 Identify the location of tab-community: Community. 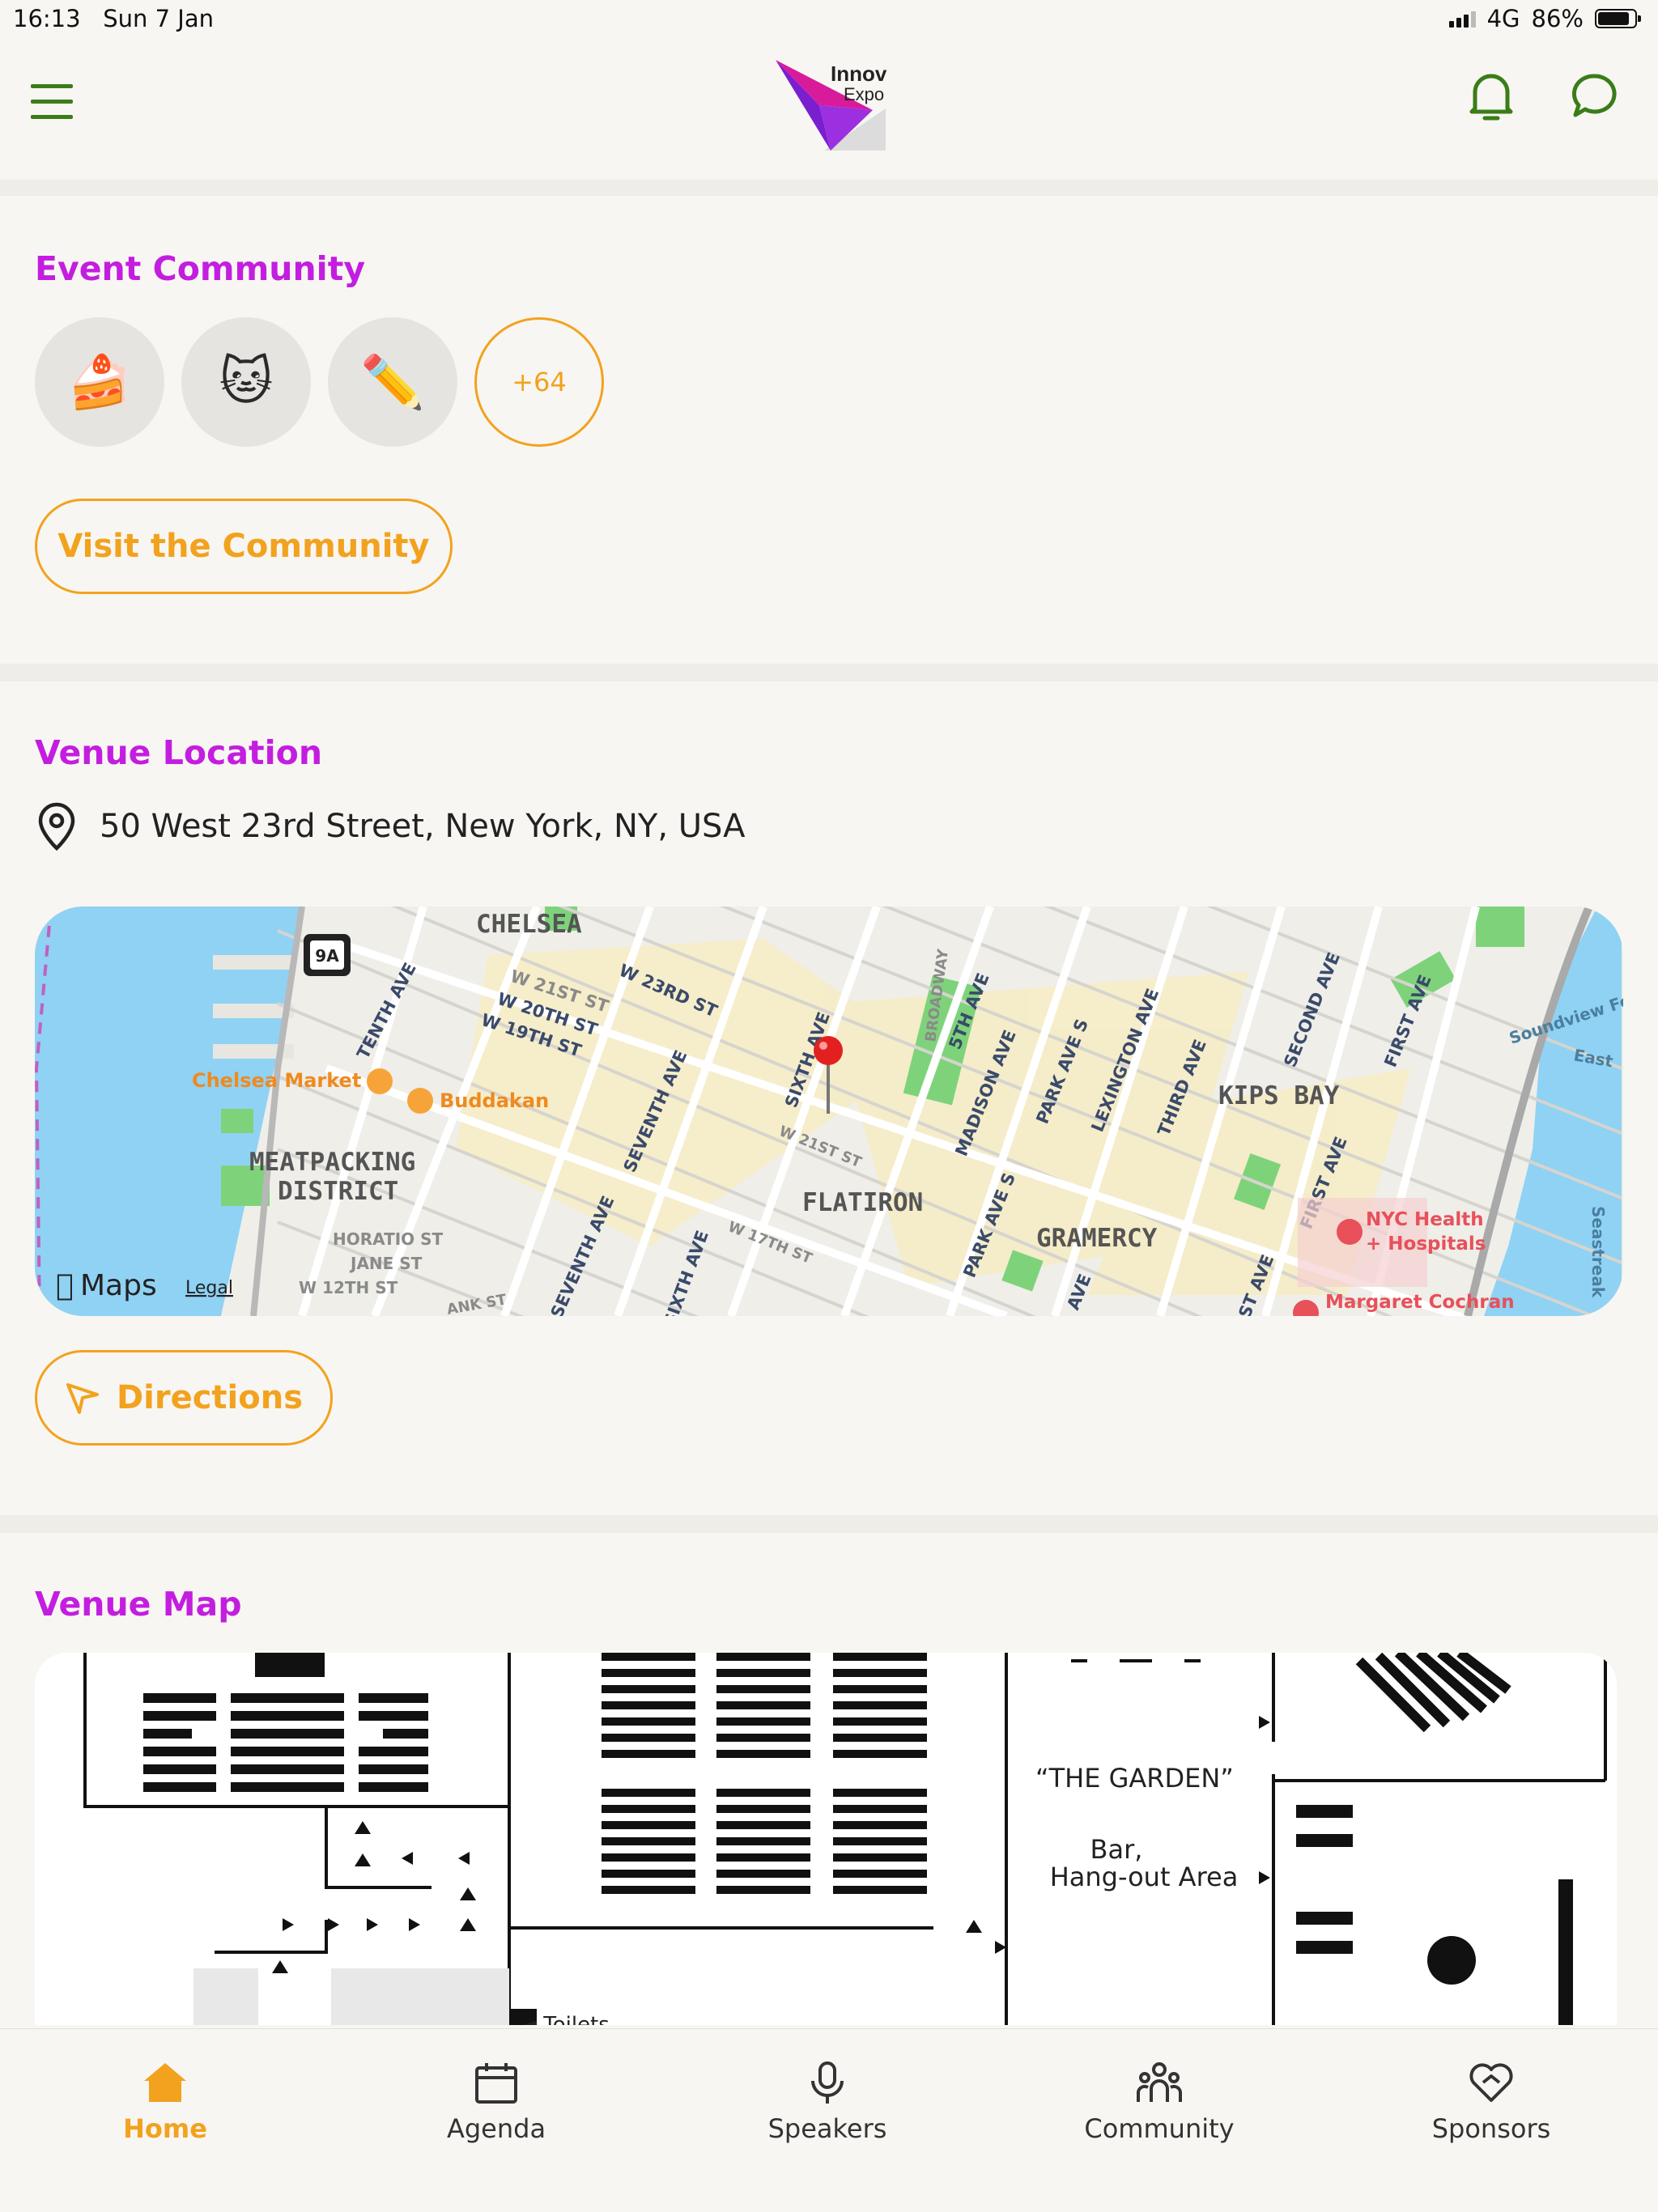
(1159, 2102).